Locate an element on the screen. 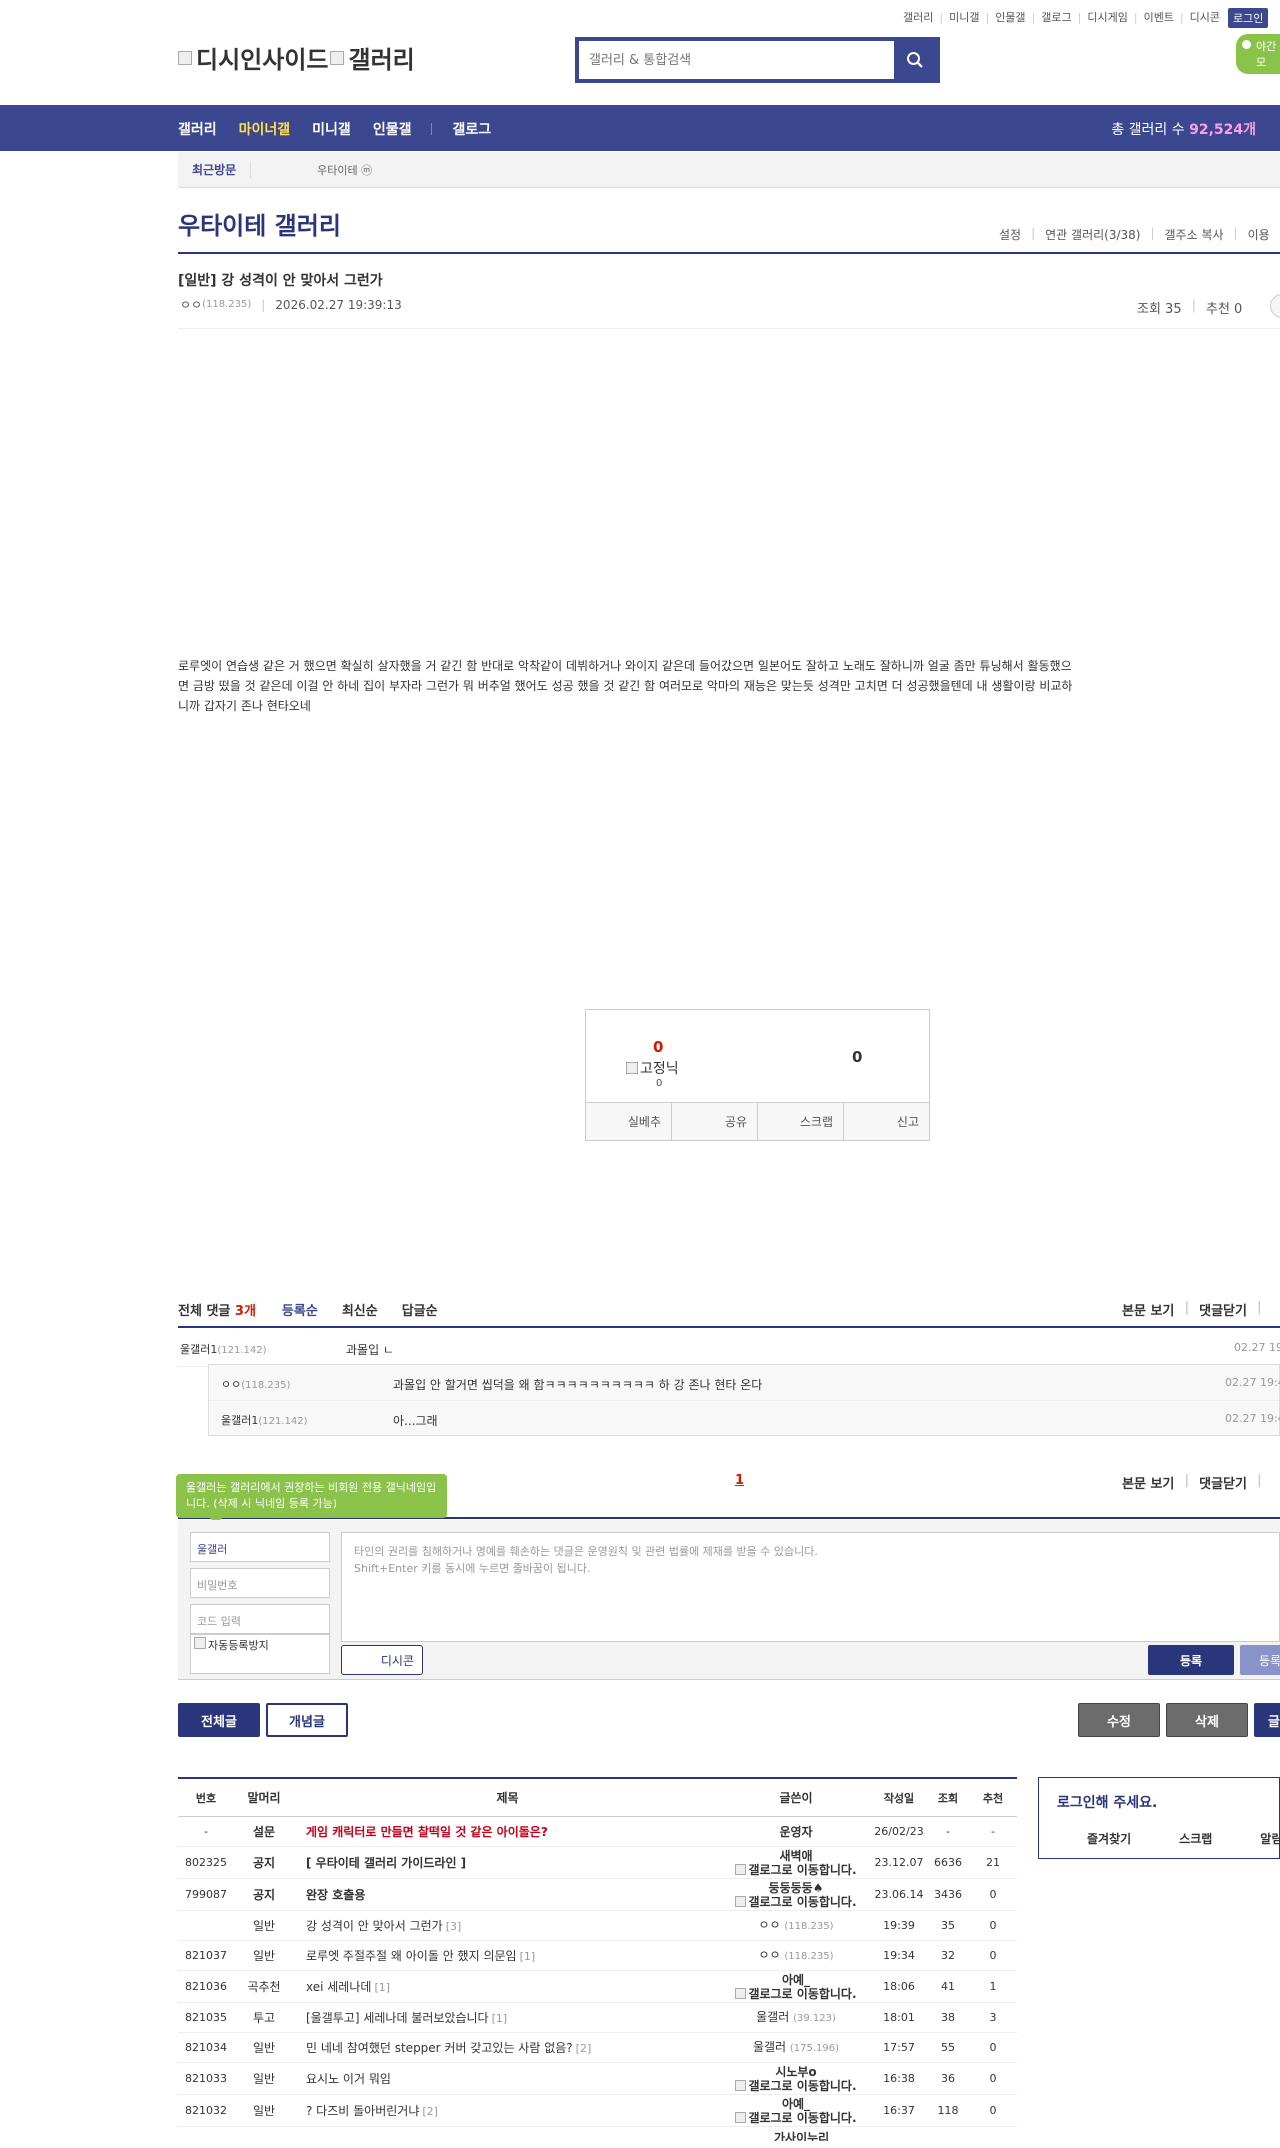 This screenshot has height=2148, width=1280. sort-latest: 최신순 is located at coordinates (360, 1309).